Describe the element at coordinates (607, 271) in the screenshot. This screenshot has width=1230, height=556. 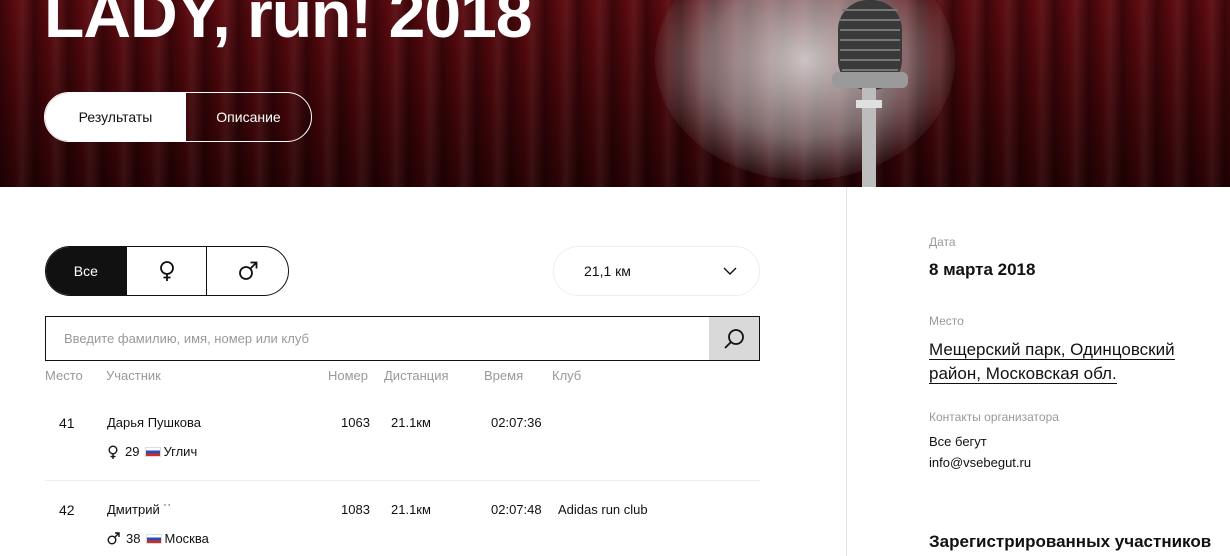
I see `distance-selected: 21,1 км` at that location.